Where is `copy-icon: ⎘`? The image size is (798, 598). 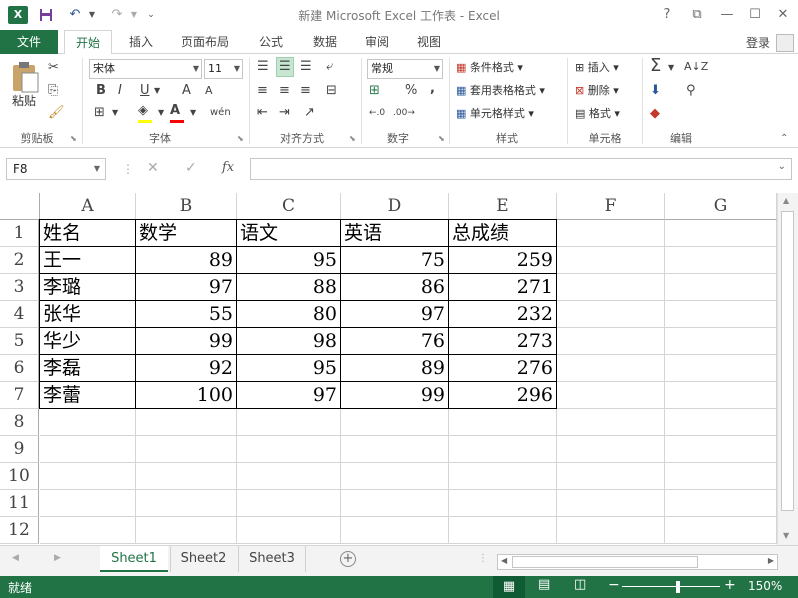 copy-icon: ⎘ is located at coordinates (53, 91).